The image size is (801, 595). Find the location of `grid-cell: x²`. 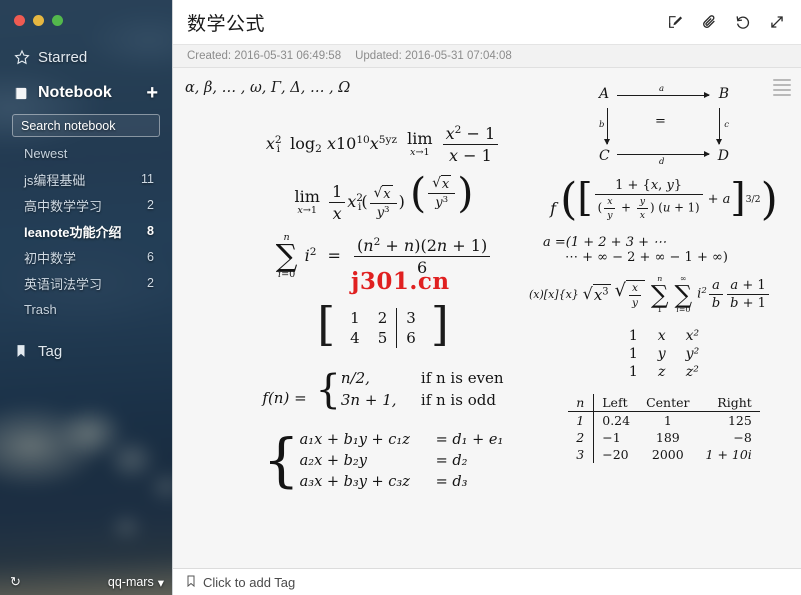

grid-cell: x² is located at coordinates (692, 335).